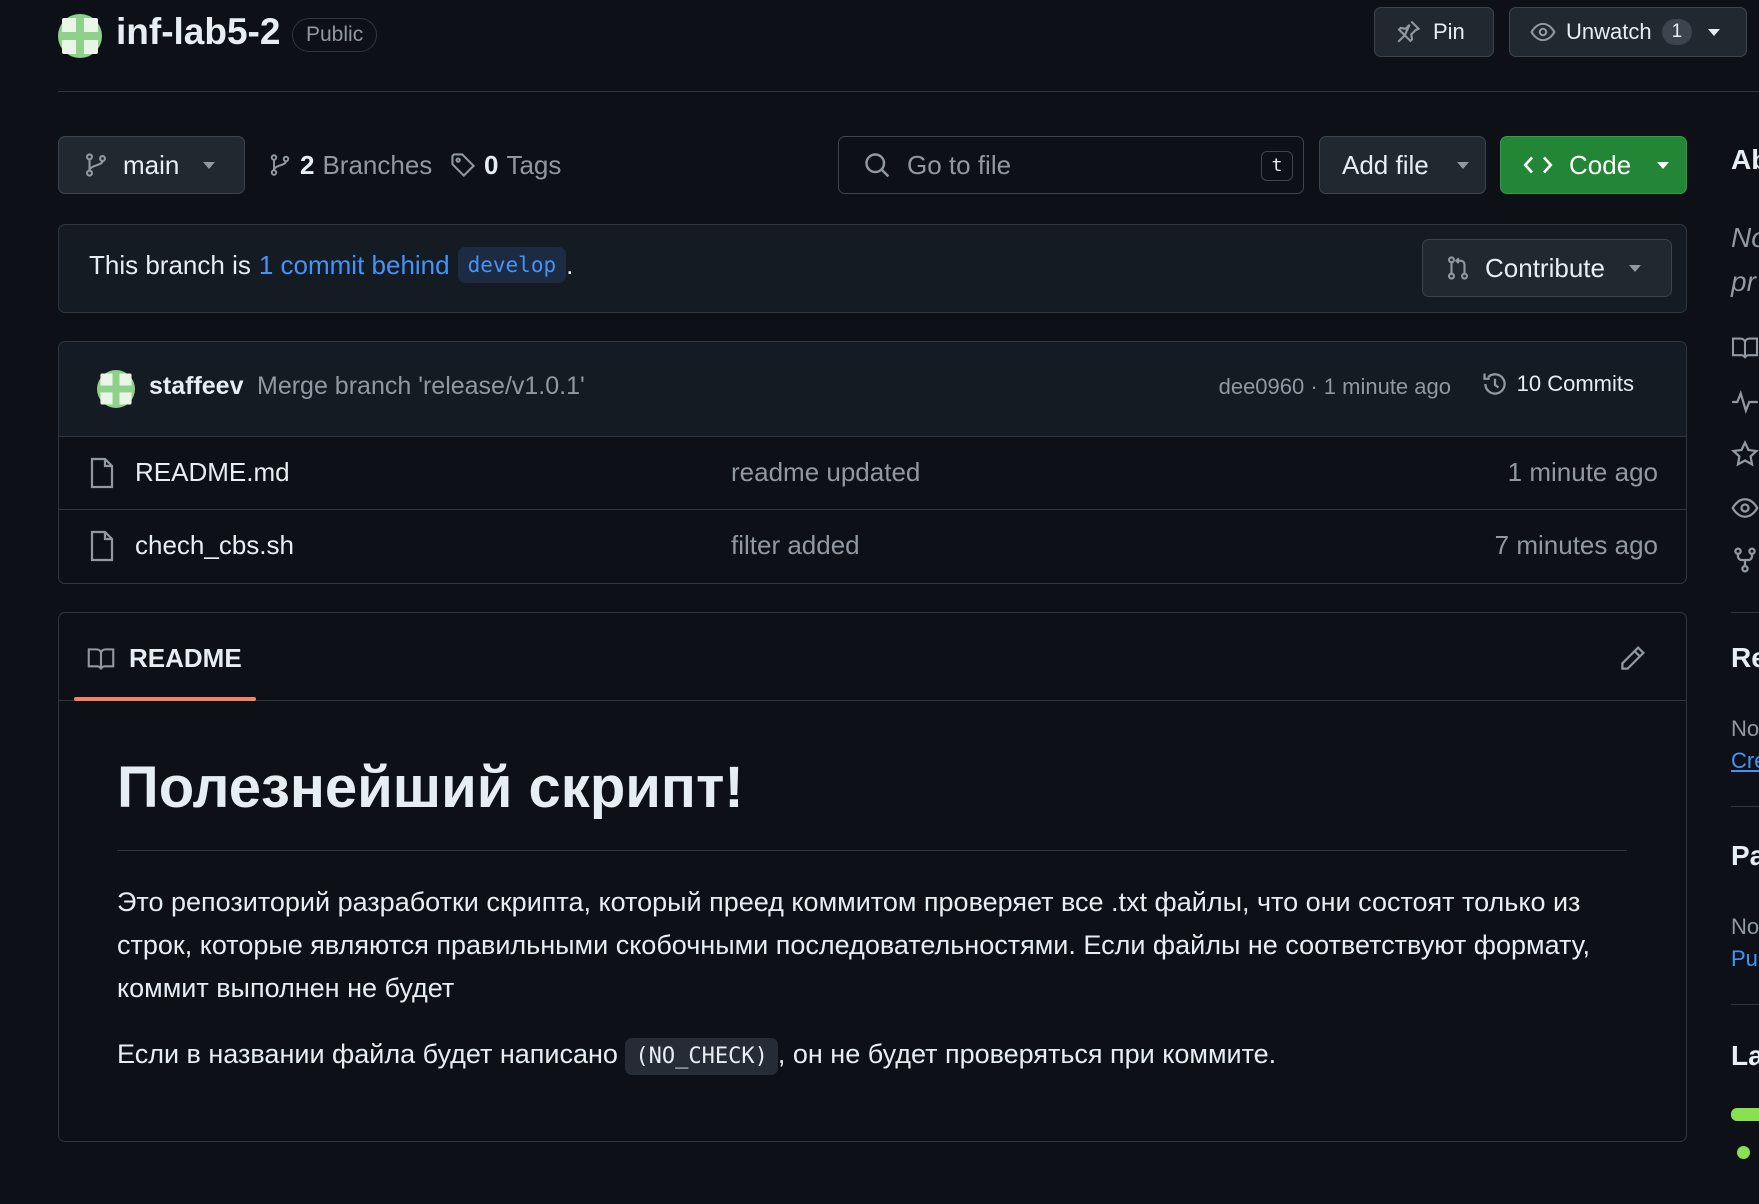  I want to click on pencil-icon, so click(1632, 659).